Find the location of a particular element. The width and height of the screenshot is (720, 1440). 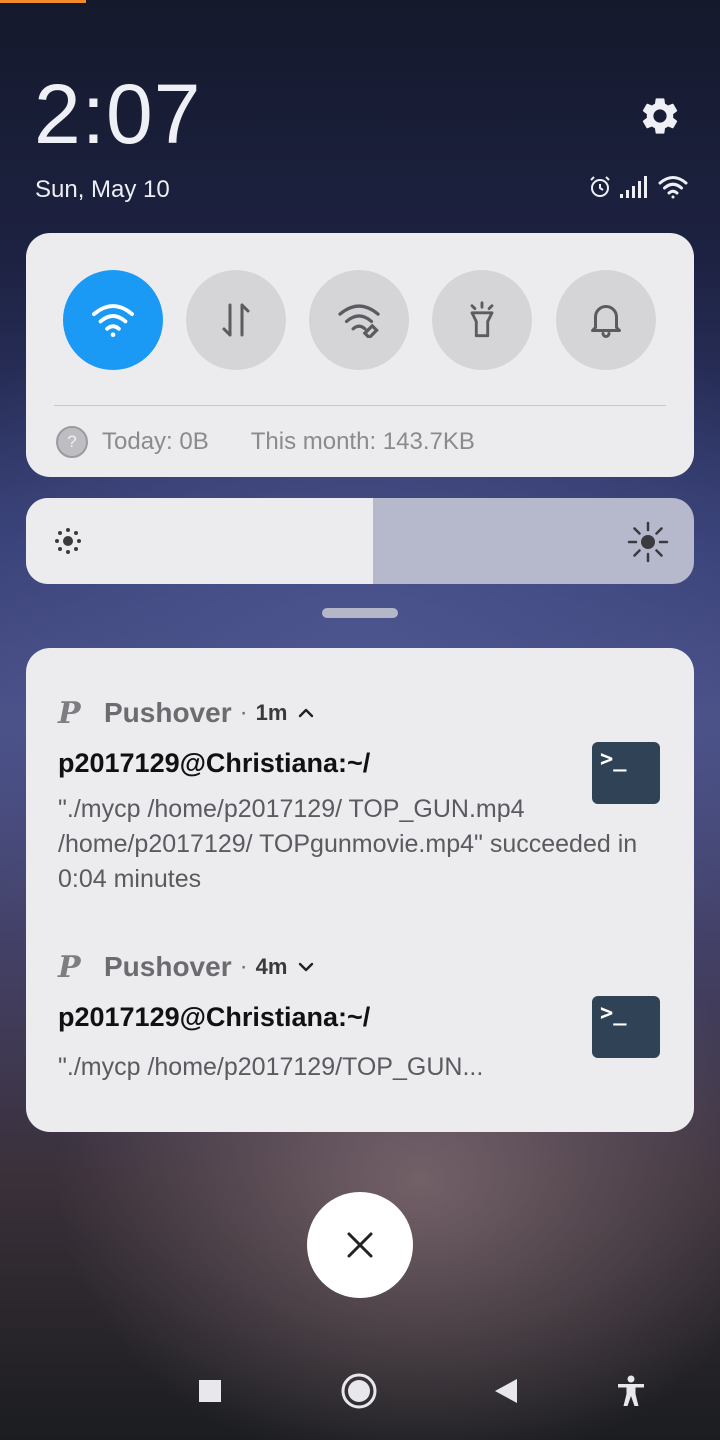

flashlight-icon is located at coordinates (482, 319).